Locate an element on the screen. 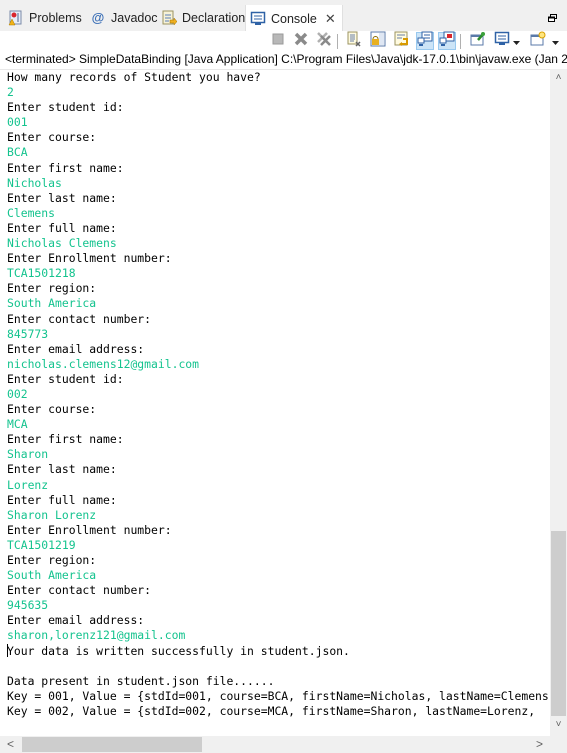  tab-console: Console ✕ is located at coordinates (294, 18).